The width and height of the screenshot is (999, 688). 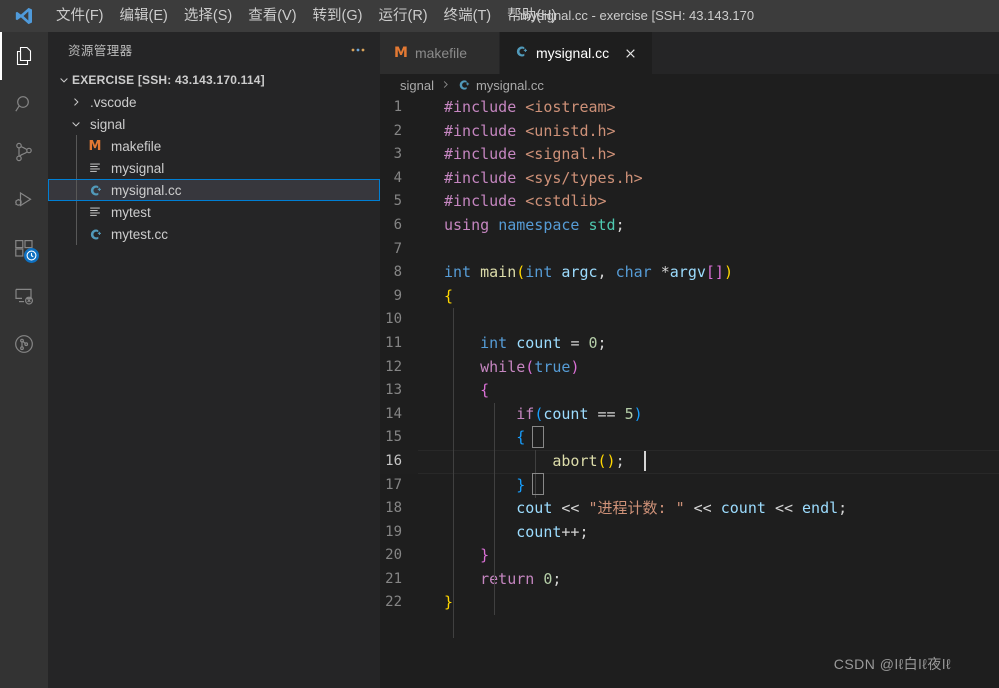 I want to click on code-token: count, so click(x=539, y=531).